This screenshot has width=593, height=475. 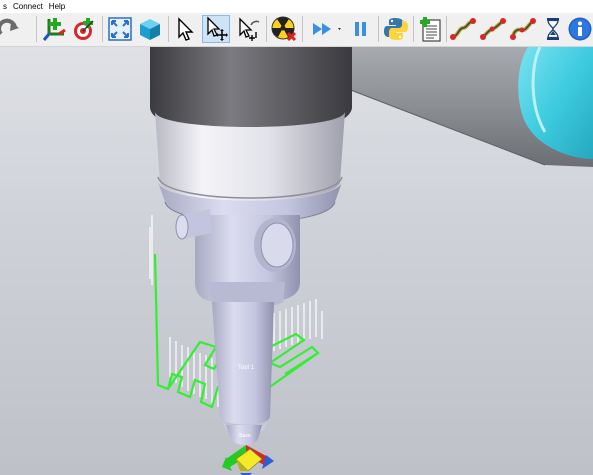 I want to click on add-program-icon, so click(x=430, y=29).